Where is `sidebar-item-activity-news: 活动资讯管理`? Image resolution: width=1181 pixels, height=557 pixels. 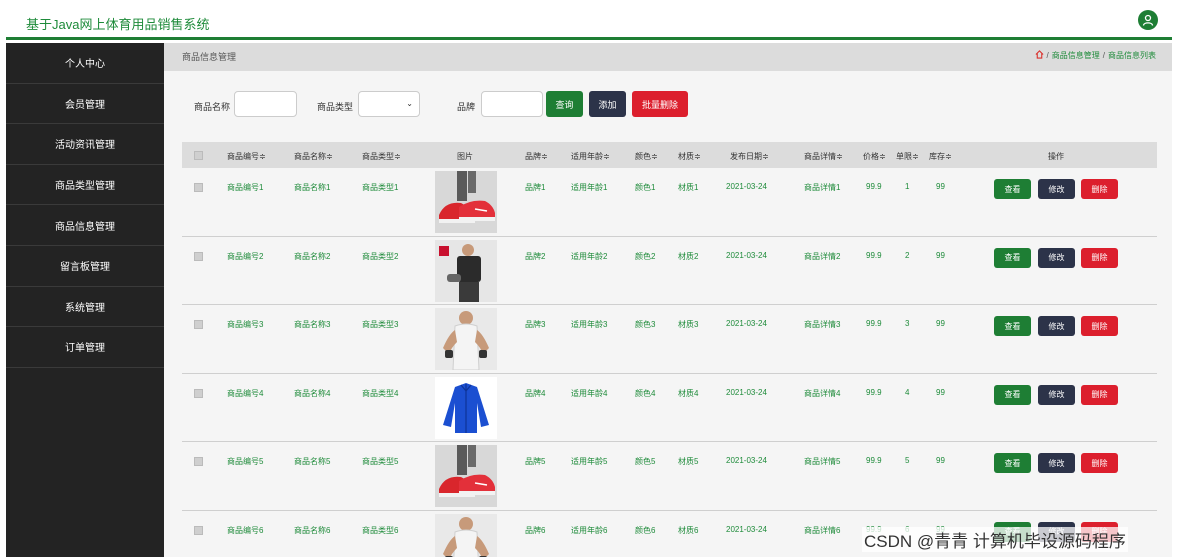
sidebar-item-activity-news: 活动资讯管理 is located at coordinates (85, 144).